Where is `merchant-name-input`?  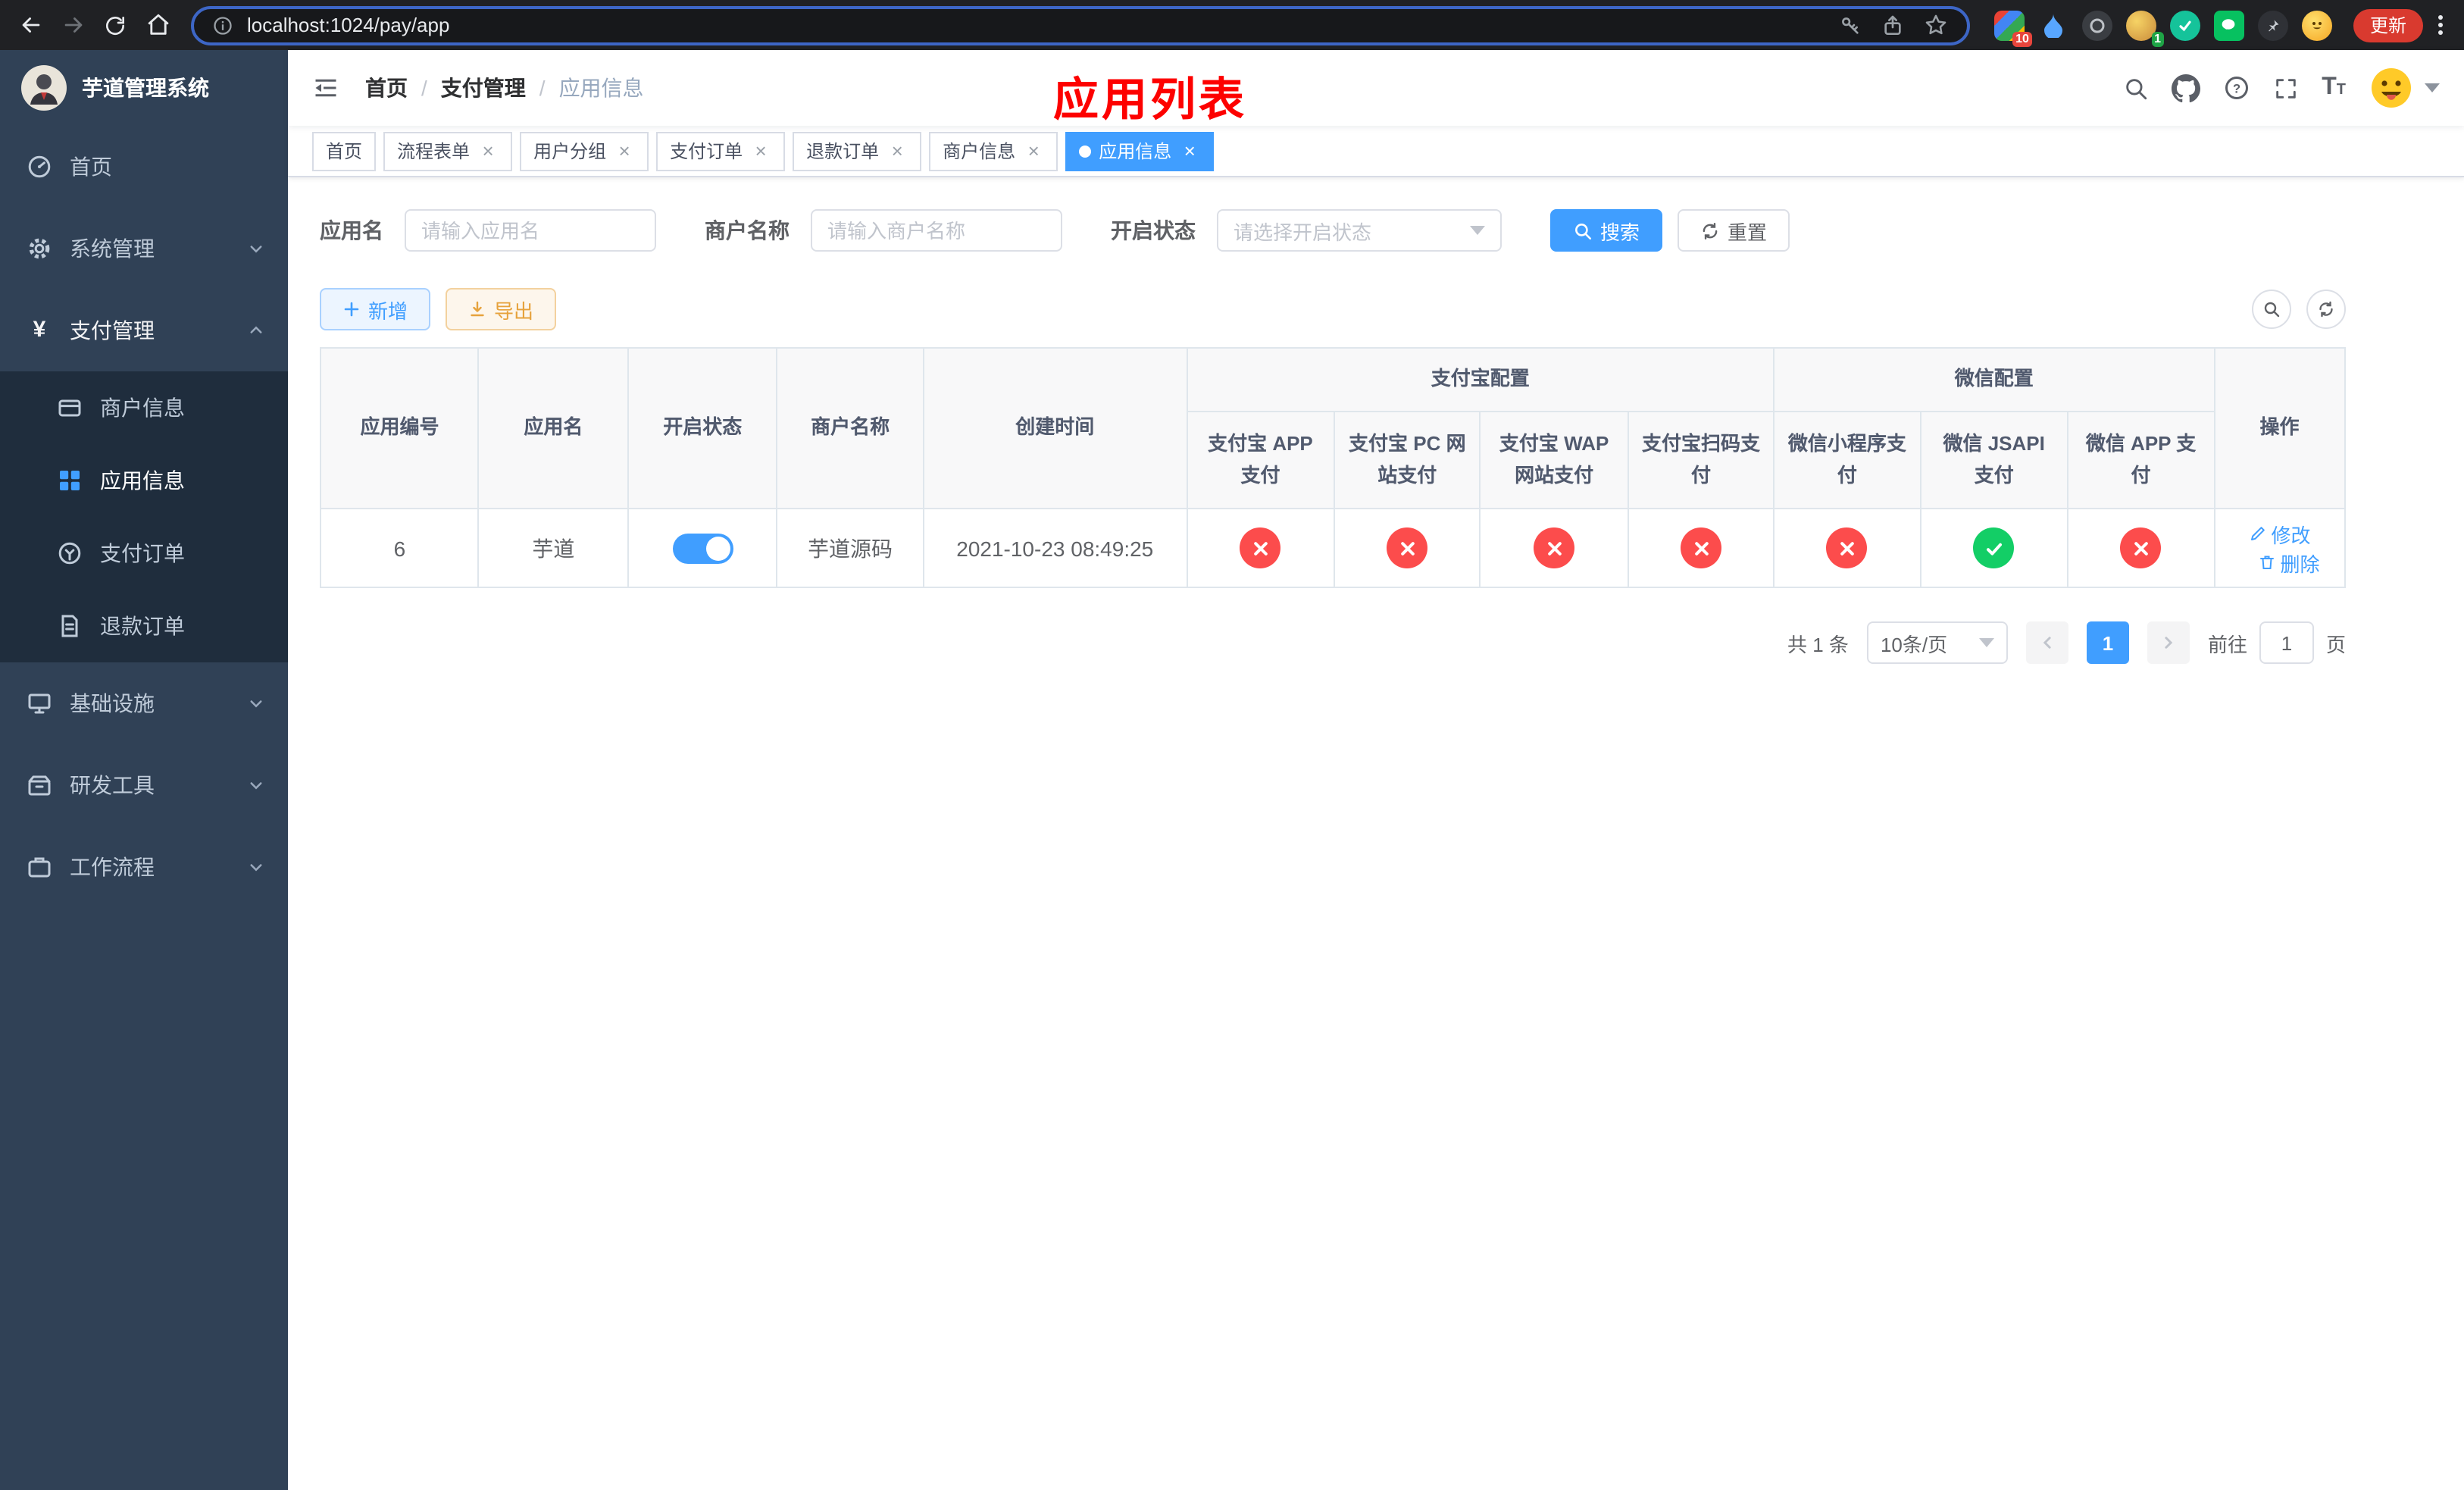
merchant-name-input is located at coordinates (936, 230).